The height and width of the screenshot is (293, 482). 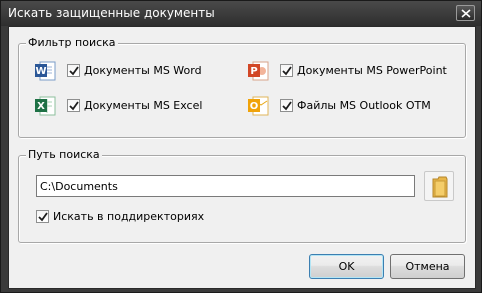 I want to click on folder-icon, so click(x=440, y=187).